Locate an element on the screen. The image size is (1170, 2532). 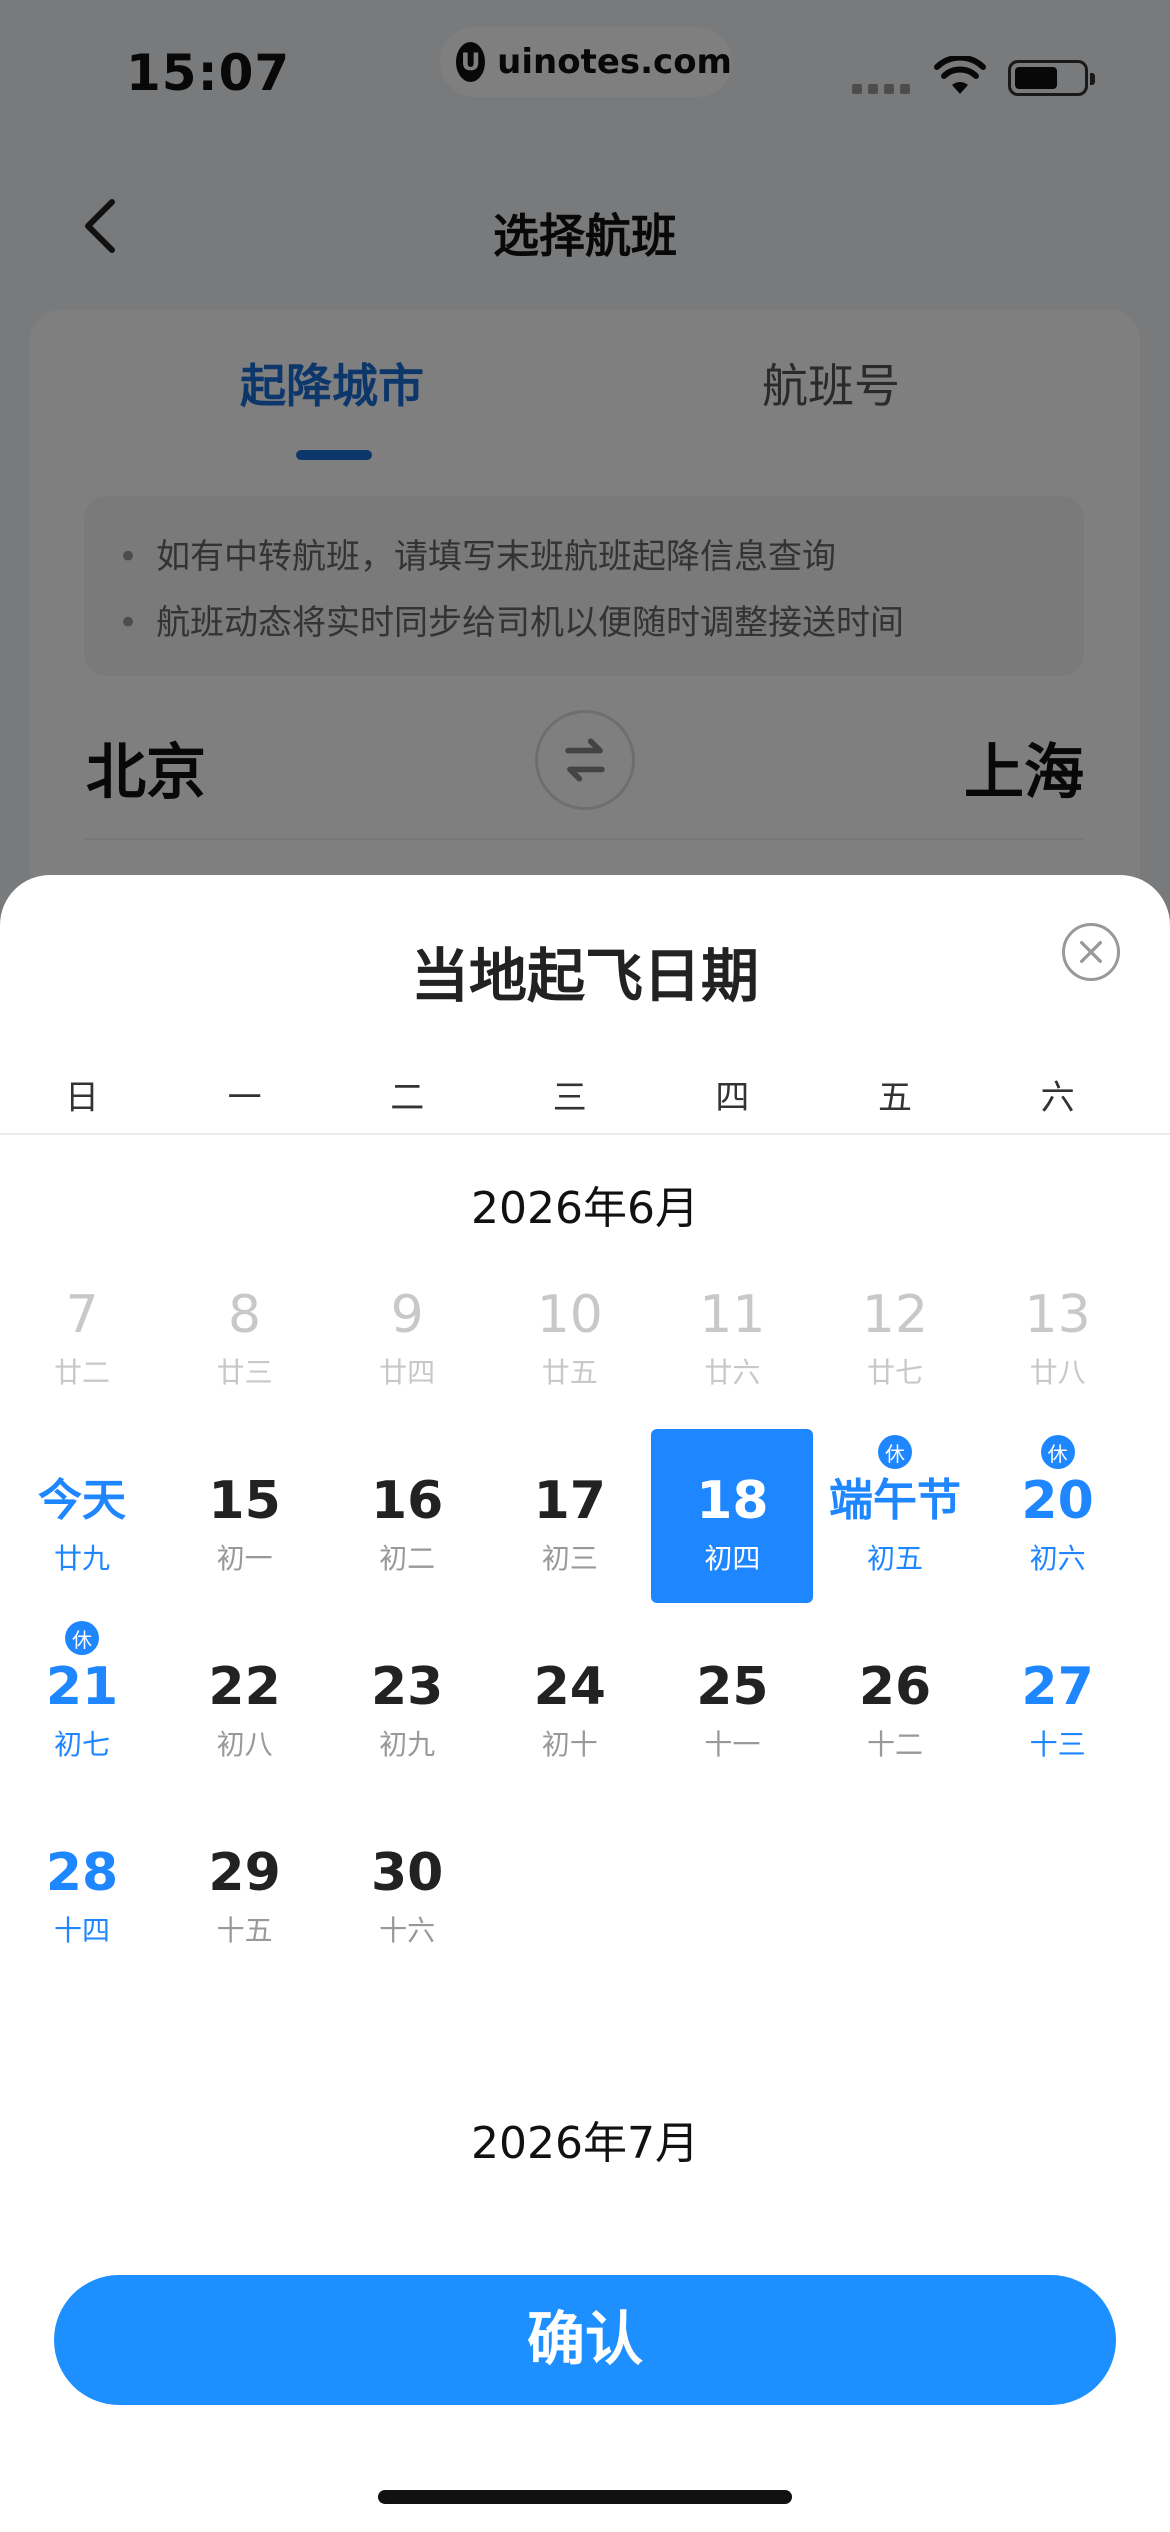
calendar-day: 13 廿八 is located at coordinates (1058, 1330).